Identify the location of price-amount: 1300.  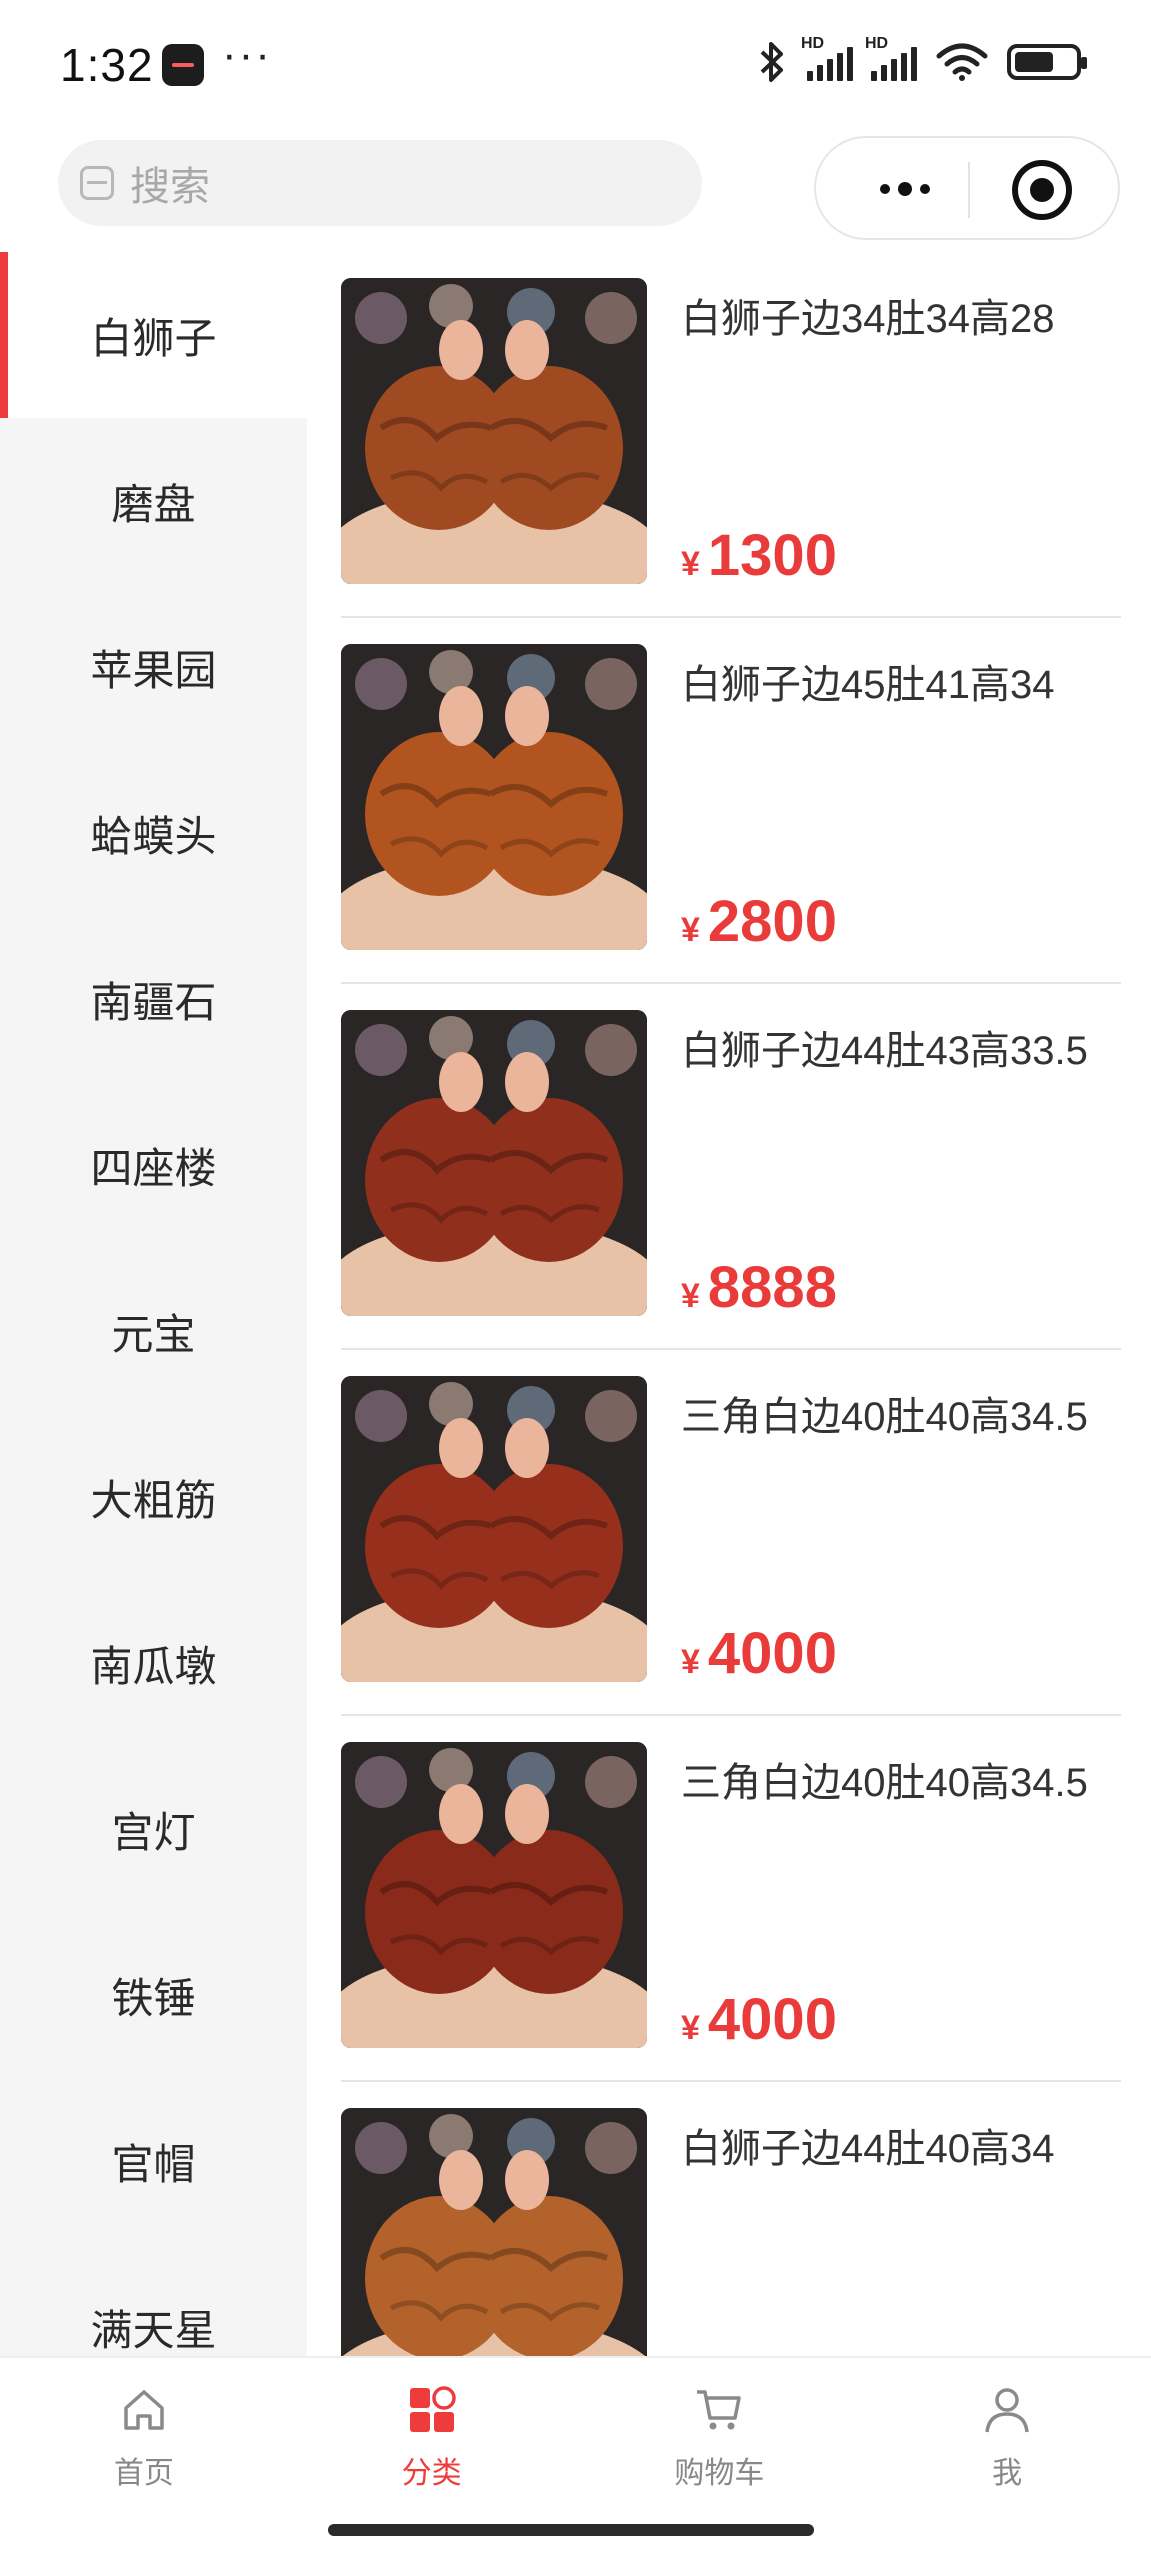
(772, 555).